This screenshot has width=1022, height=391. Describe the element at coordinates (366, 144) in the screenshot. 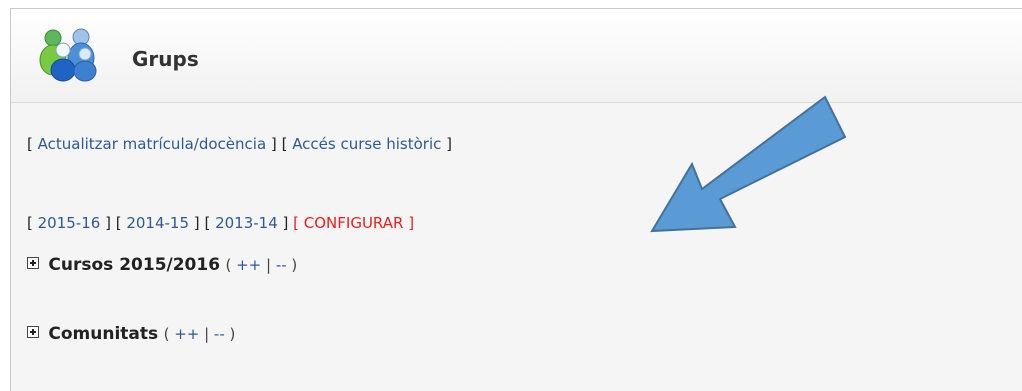

I see `historic-course-link: Accés curse històric` at that location.